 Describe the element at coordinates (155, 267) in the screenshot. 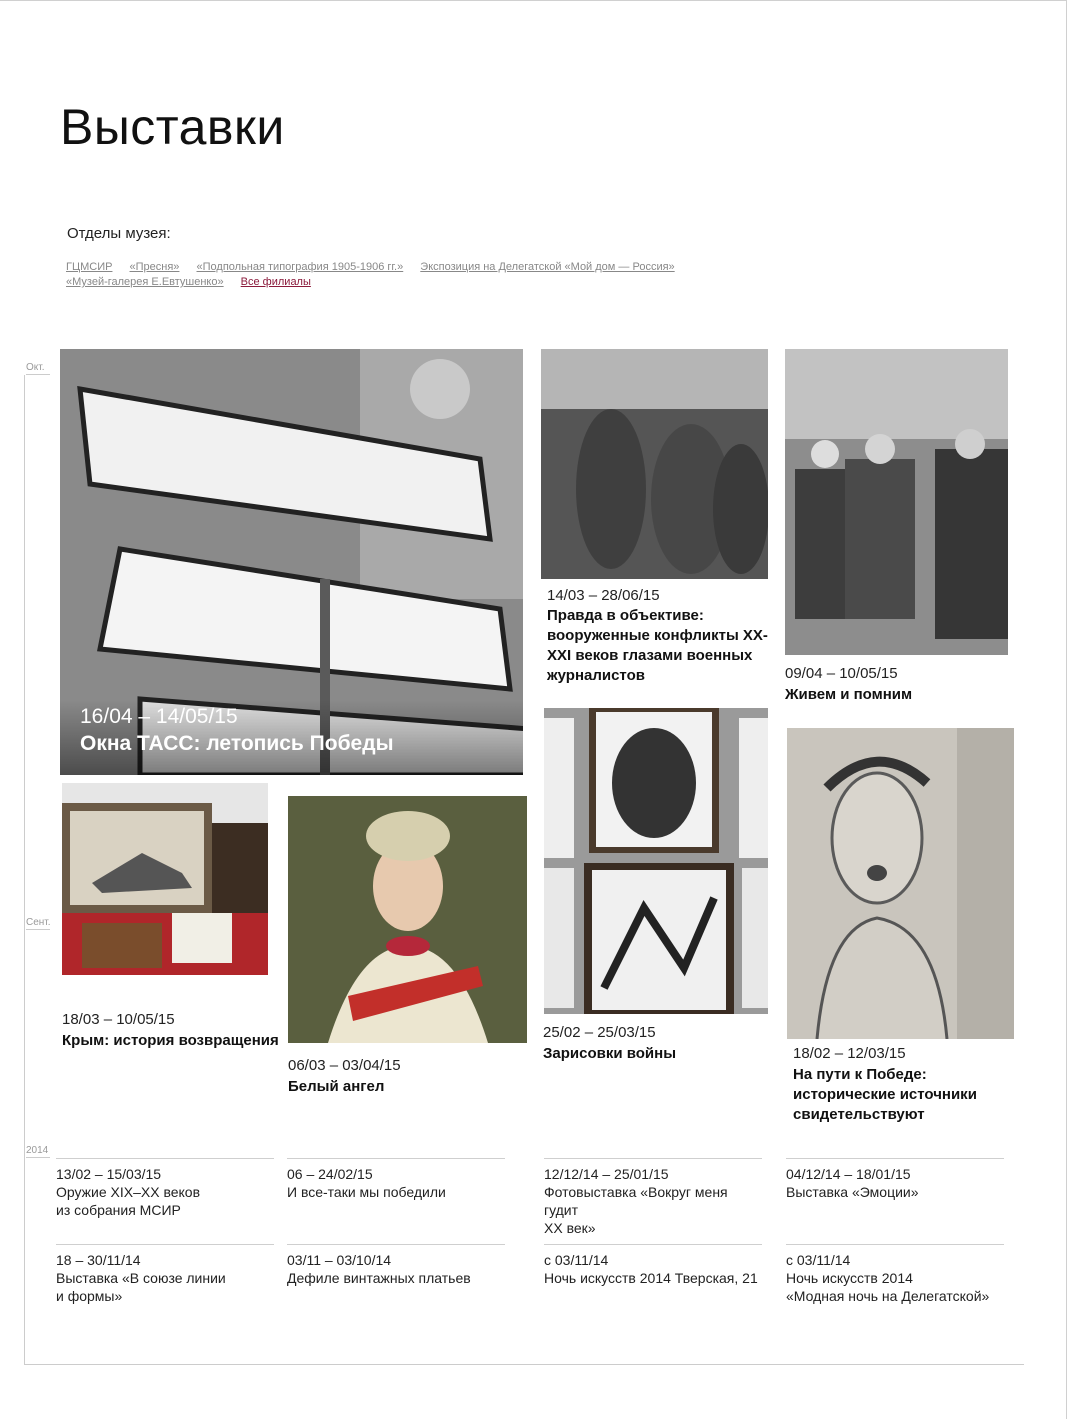

I see `dept-link-presnya: «Пресня»` at that location.